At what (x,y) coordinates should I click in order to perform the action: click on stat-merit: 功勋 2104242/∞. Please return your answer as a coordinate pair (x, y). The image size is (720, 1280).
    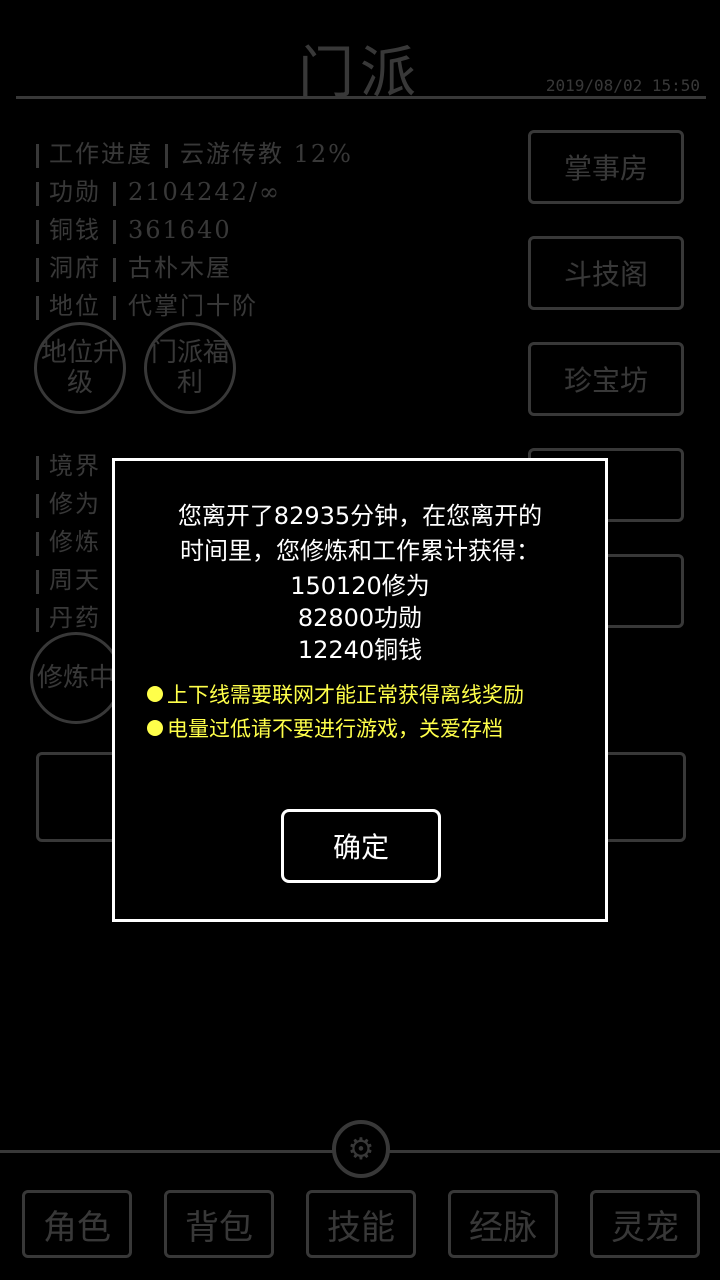
    Looking at the image, I should click on (158, 189).